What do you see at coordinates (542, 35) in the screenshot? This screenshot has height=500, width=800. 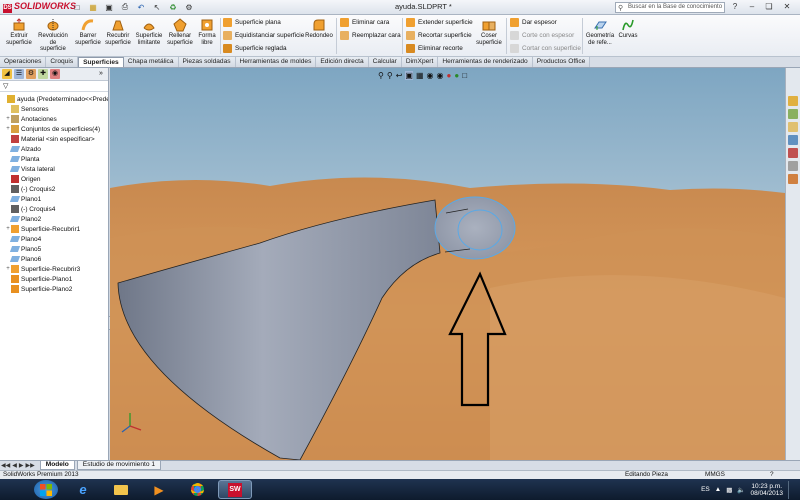 I see `thickened-cut-button: Corte con espesor` at bounding box center [542, 35].